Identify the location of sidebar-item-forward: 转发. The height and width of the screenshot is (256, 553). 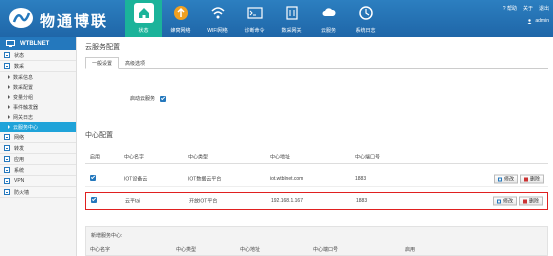
(38, 148).